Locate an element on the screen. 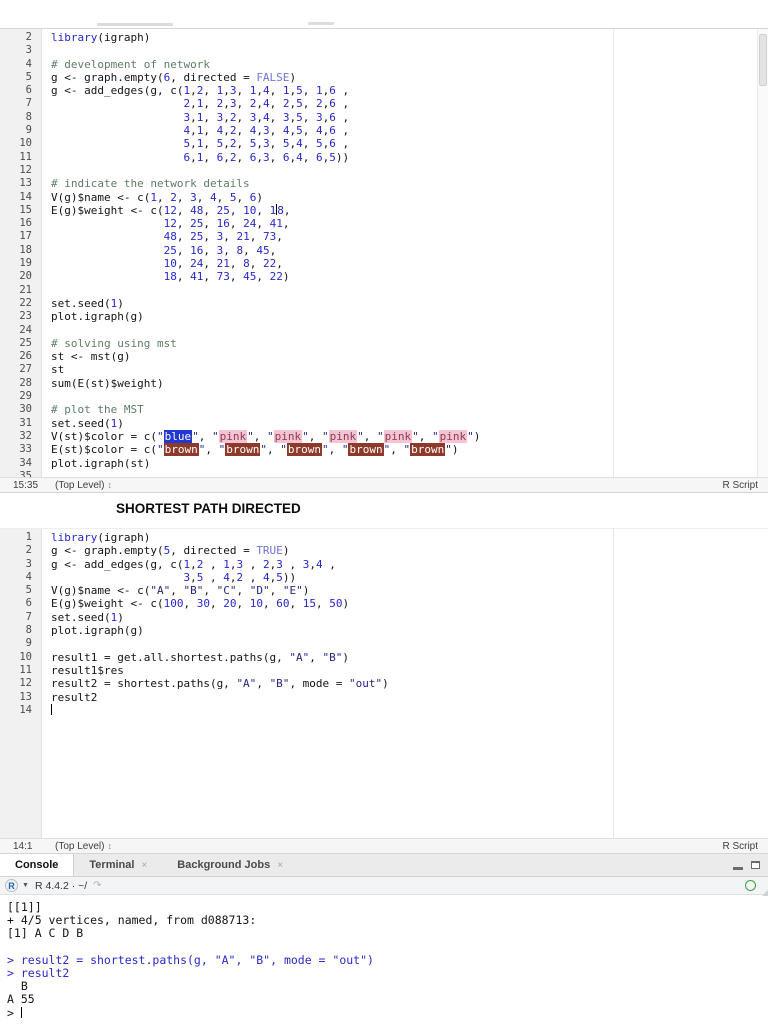 This screenshot has height=1024, width=768. line-number-gutter: 1 2 3 4 5 6 7 8 9 10 11 12 13 14 is located at coordinates (21, 683).